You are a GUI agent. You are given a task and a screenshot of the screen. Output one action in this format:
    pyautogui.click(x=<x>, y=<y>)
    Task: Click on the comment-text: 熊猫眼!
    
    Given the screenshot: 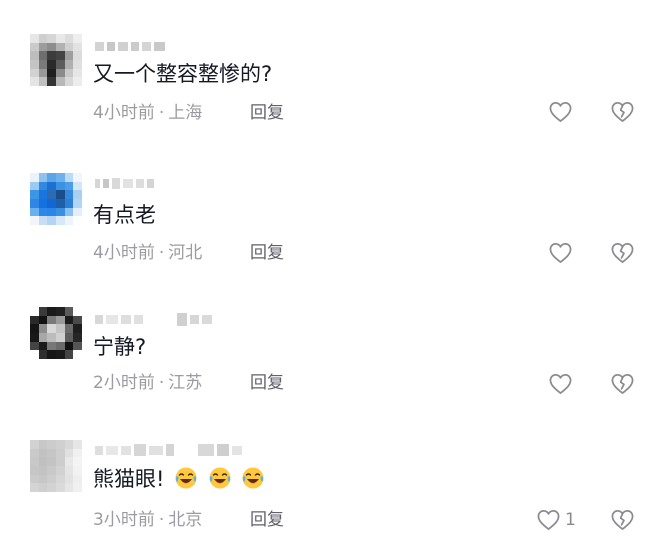 What is the action you would take?
    pyautogui.click(x=179, y=479)
    